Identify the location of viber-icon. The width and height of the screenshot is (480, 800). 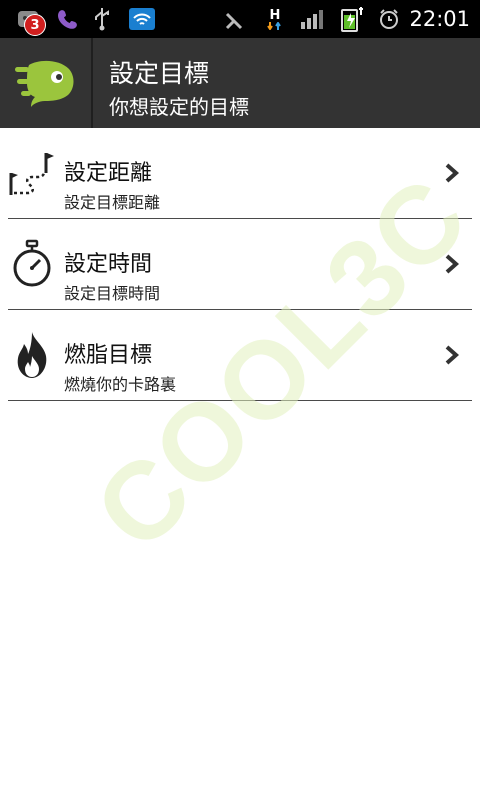
(67, 19).